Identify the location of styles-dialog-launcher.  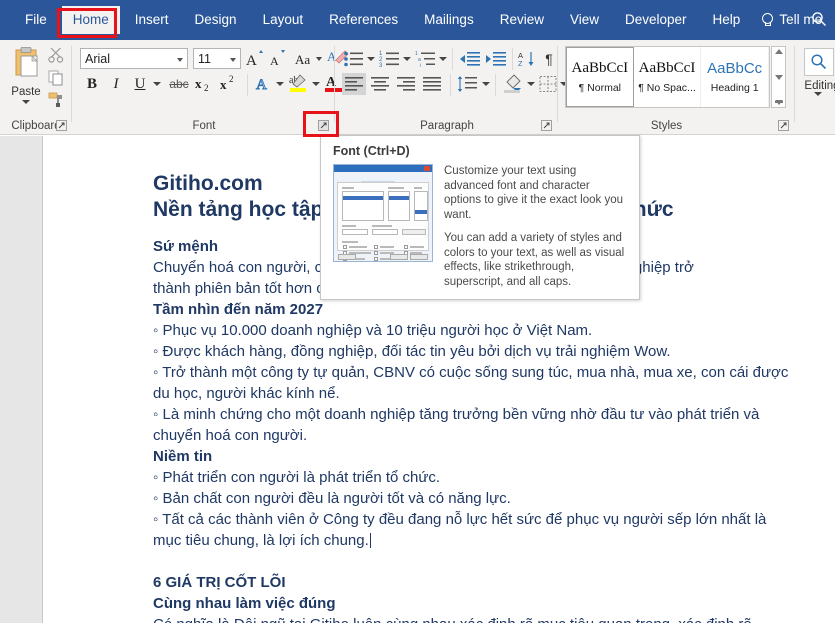
(783, 125).